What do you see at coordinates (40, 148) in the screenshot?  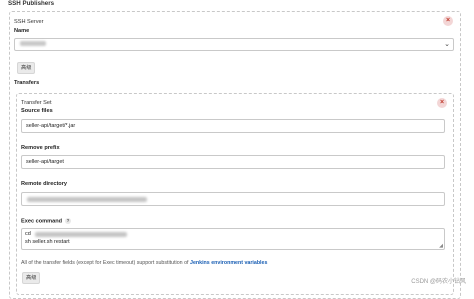 I see `remove-prefix-label: Remove prefix` at bounding box center [40, 148].